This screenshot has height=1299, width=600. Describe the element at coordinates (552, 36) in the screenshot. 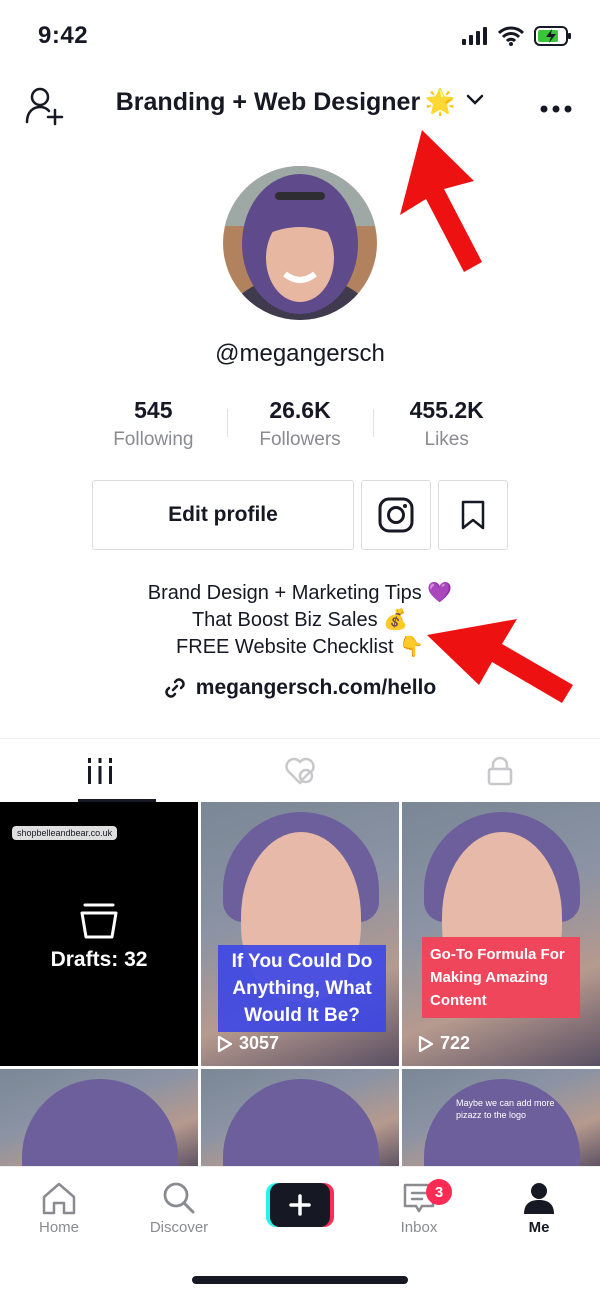

I see `battery-icon` at that location.